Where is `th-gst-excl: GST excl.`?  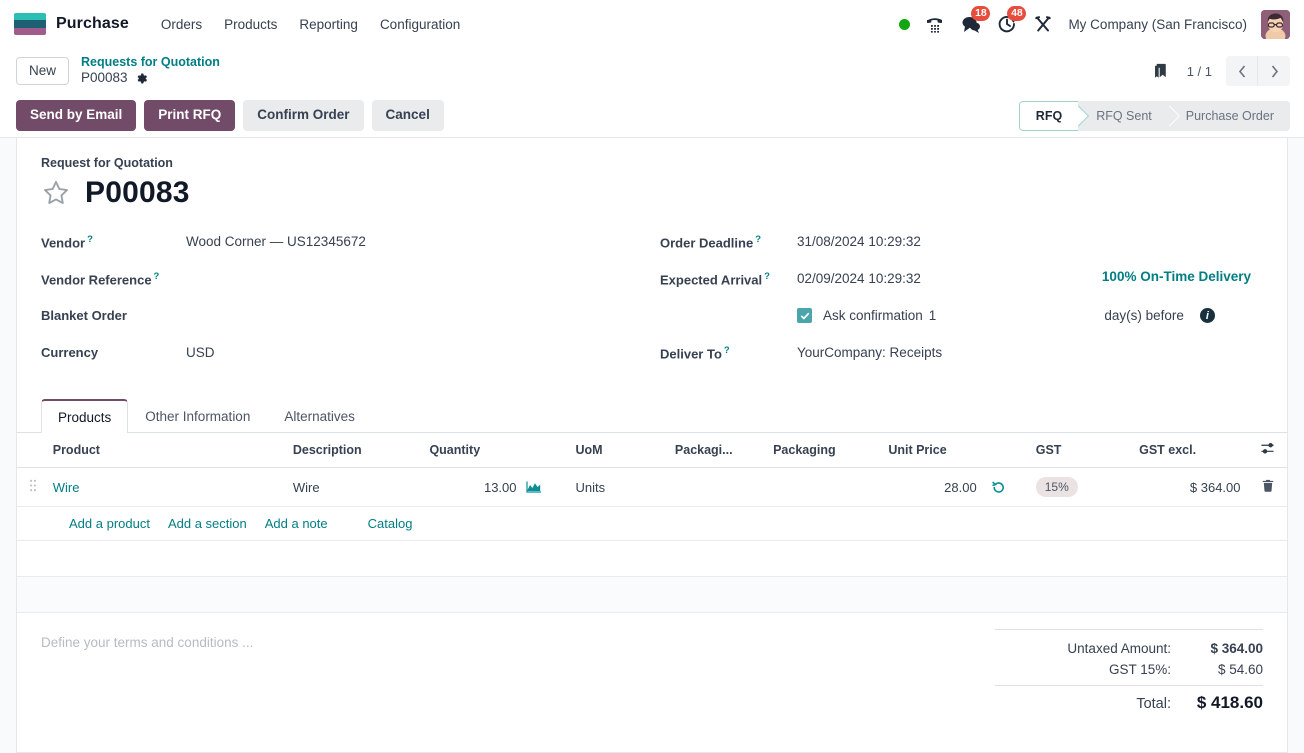 th-gst-excl: GST excl. is located at coordinates (1190, 450).